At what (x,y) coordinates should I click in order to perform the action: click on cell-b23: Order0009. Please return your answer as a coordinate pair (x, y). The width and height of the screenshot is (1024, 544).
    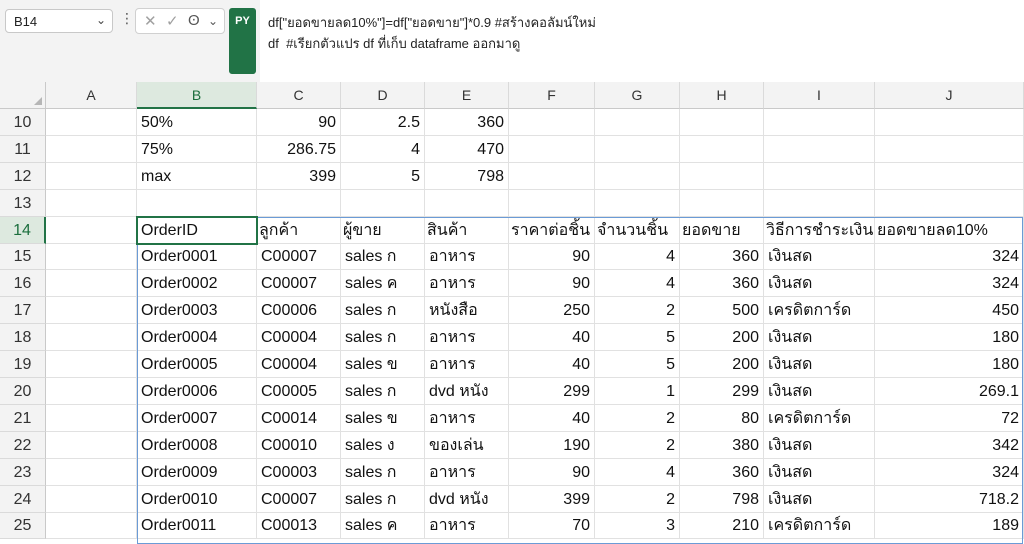
    Looking at the image, I should click on (197, 472).